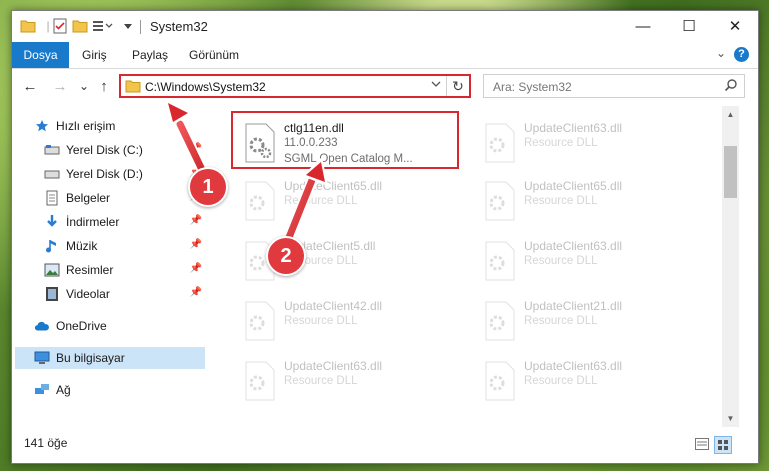 The height and width of the screenshot is (471, 769). What do you see at coordinates (52, 270) in the screenshot?
I see `pictures-icon` at bounding box center [52, 270].